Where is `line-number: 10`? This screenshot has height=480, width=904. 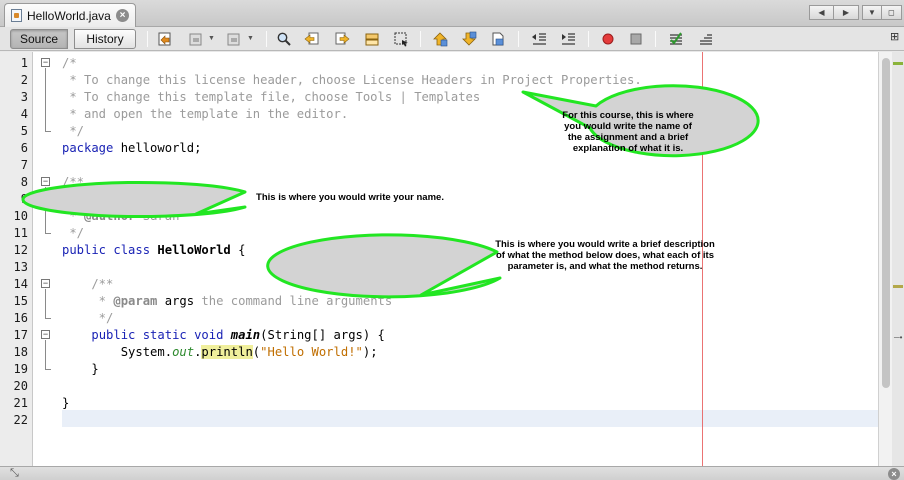 line-number: 10 is located at coordinates (20, 216).